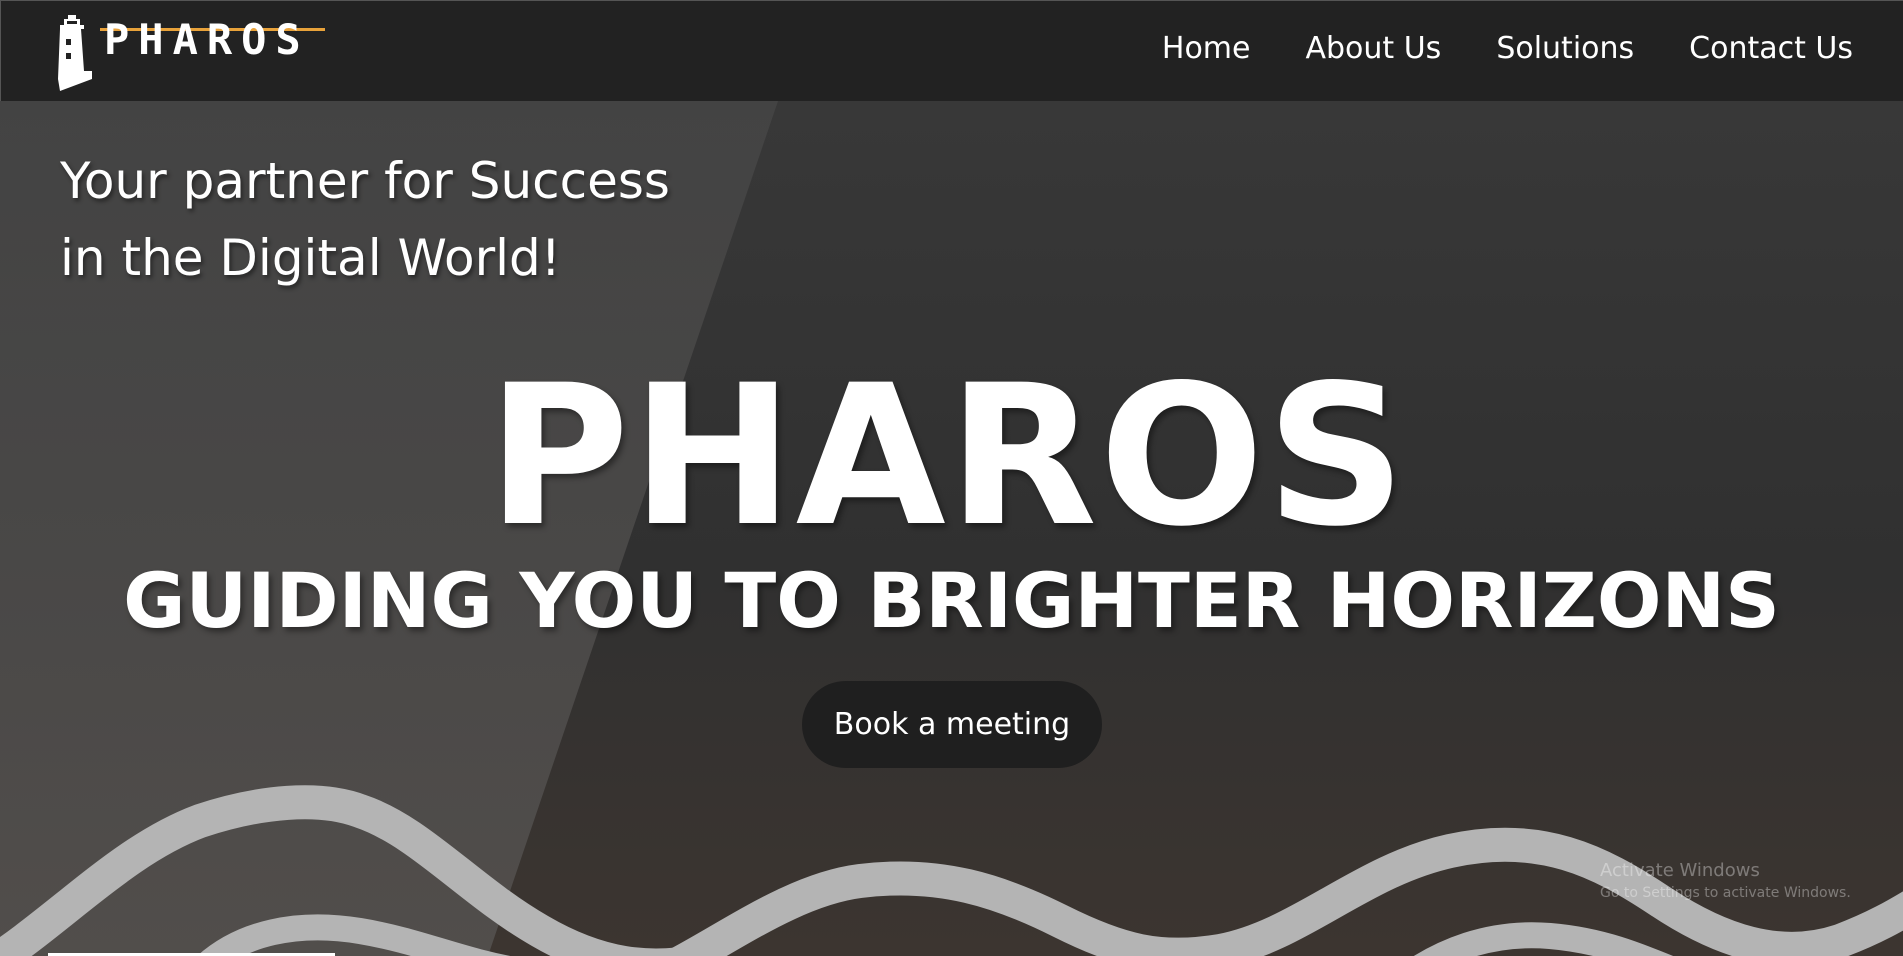 The width and height of the screenshot is (1903, 956). I want to click on nav-home-link: Home, so click(1206, 48).